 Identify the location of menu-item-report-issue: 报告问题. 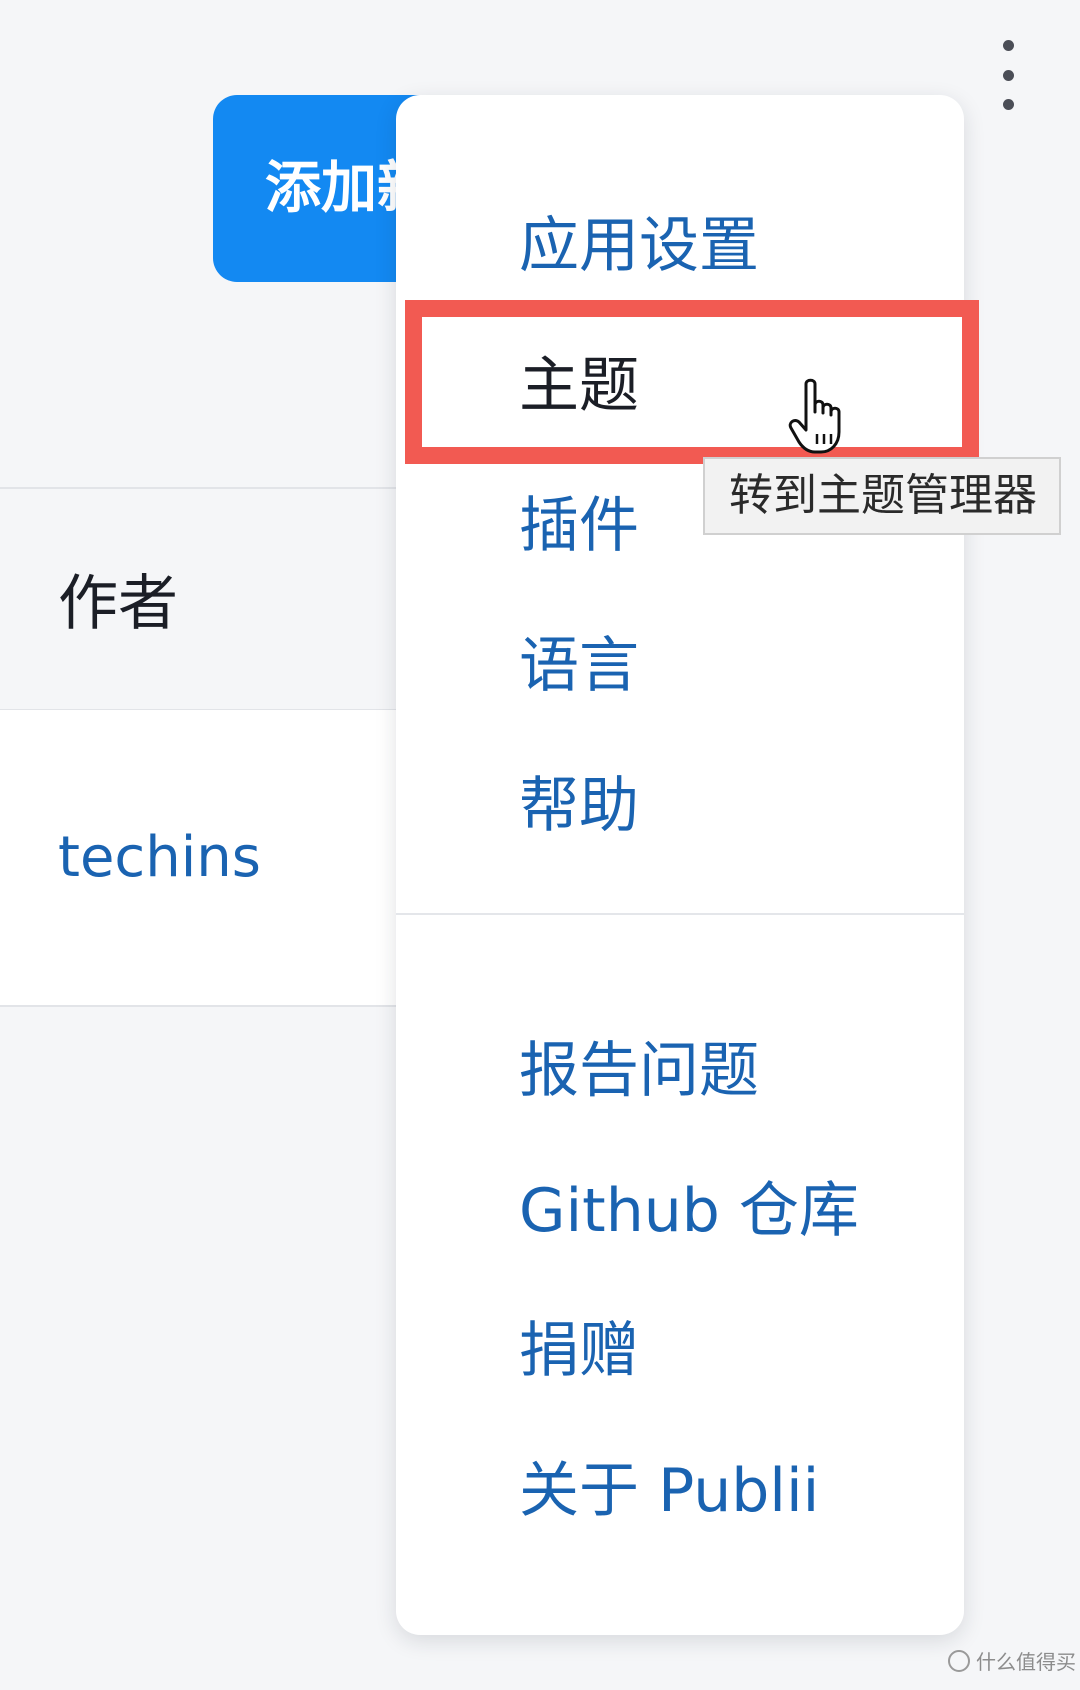
(639, 1071).